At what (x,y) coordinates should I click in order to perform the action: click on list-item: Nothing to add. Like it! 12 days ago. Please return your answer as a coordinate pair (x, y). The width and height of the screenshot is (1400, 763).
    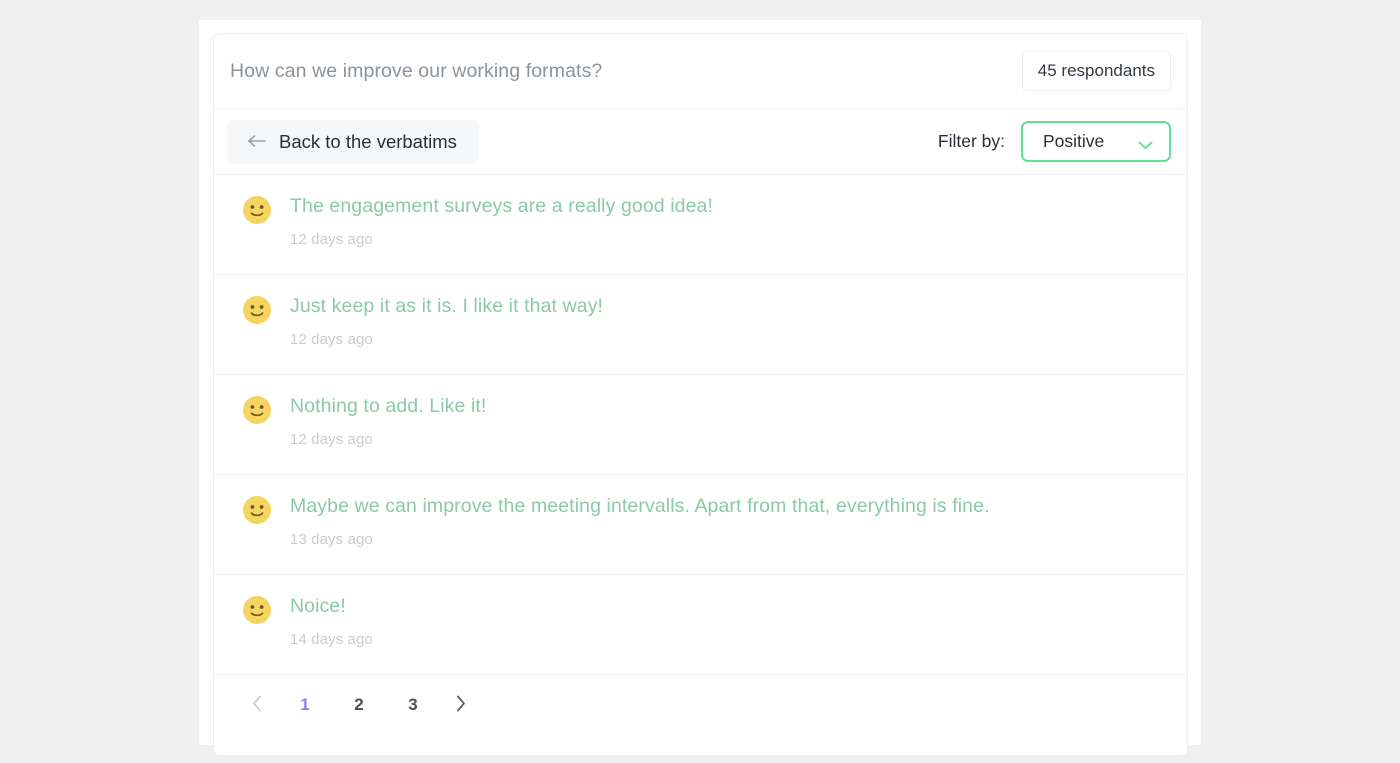
    Looking at the image, I should click on (700, 425).